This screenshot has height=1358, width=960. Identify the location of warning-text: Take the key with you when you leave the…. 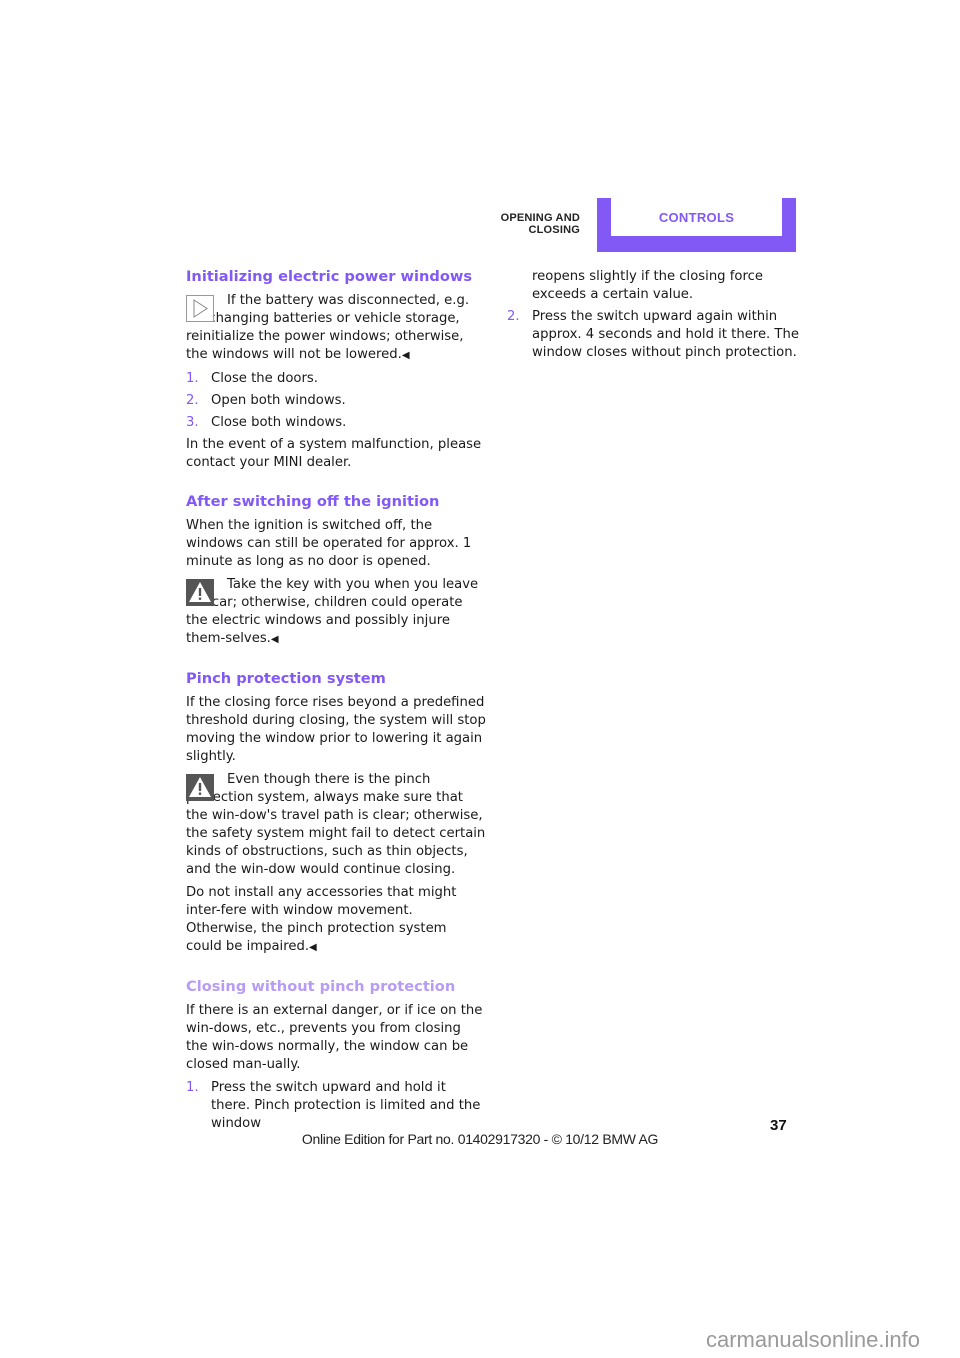
(332, 611).